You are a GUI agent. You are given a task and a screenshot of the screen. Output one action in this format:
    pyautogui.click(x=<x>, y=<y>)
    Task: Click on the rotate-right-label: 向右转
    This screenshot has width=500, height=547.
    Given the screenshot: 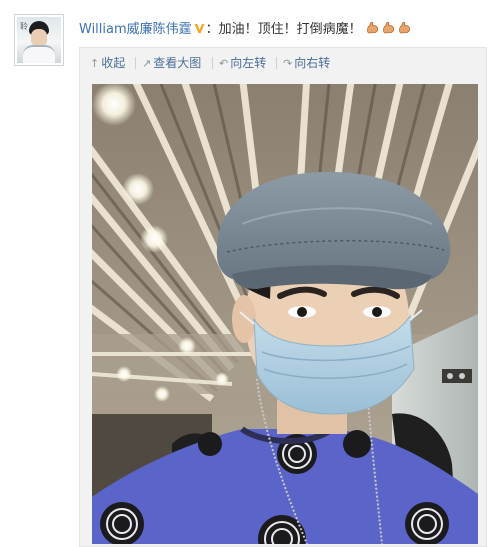 What is the action you would take?
    pyautogui.click(x=312, y=63)
    